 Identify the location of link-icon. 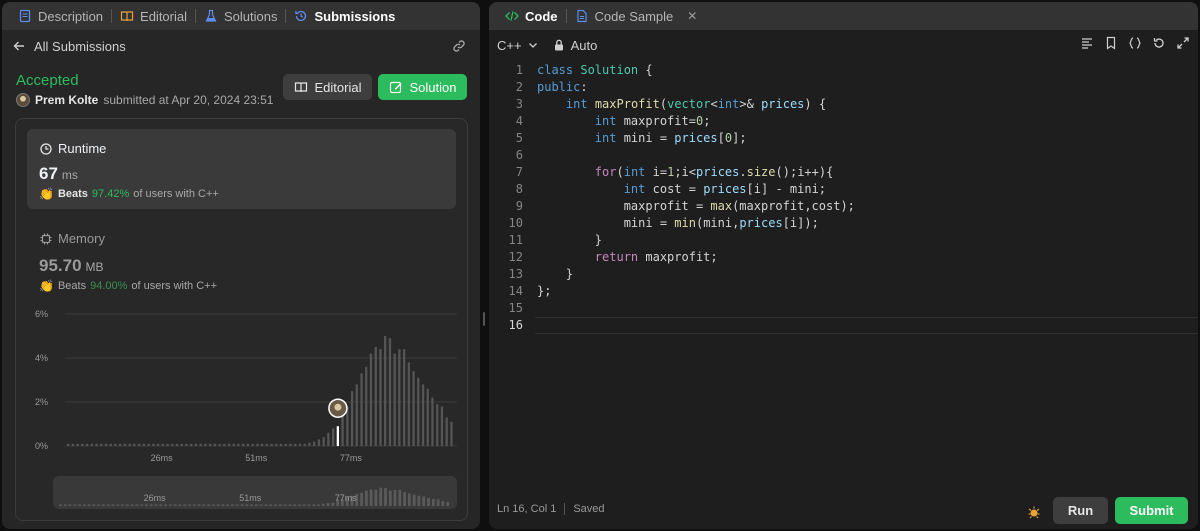
(459, 46).